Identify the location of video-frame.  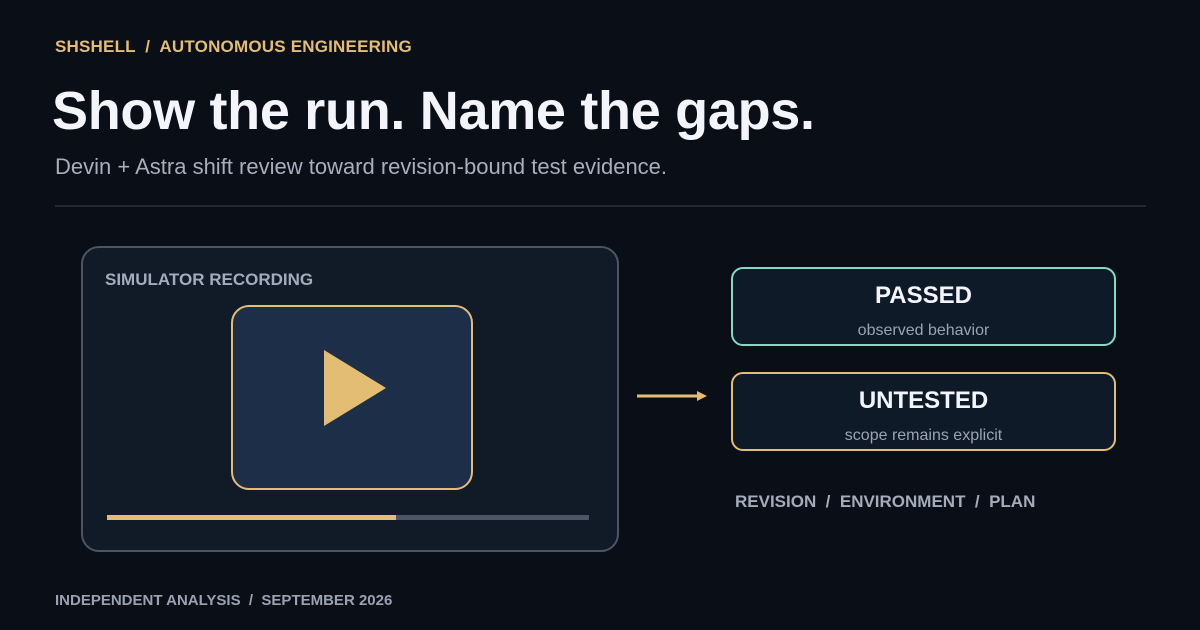
(352, 397).